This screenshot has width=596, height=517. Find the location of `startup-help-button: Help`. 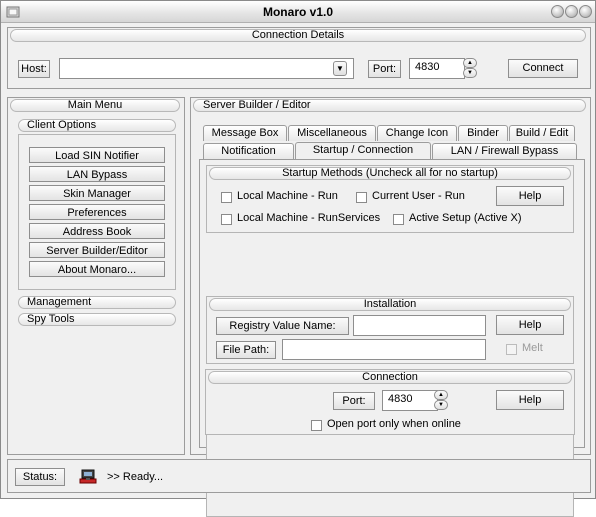

startup-help-button: Help is located at coordinates (530, 196).